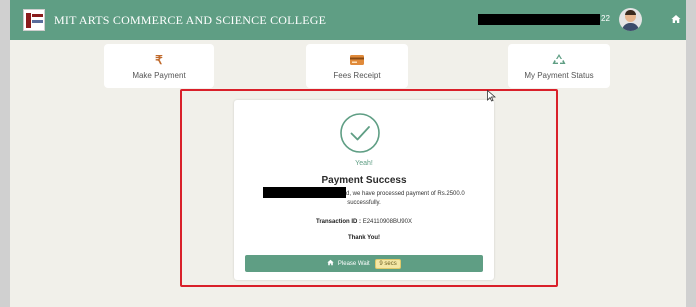 This screenshot has height=307, width=696. Describe the element at coordinates (559, 59) in the screenshot. I see `recycle-icon` at that location.